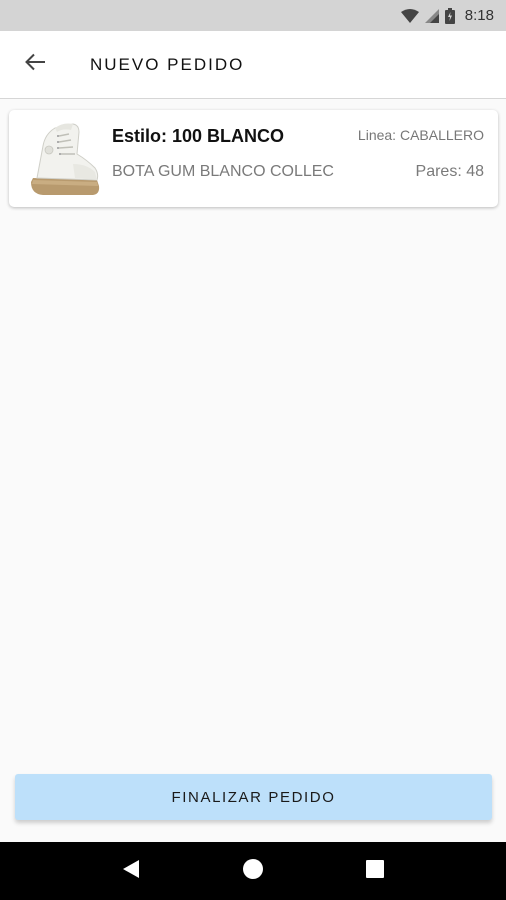 The width and height of the screenshot is (506, 900). Describe the element at coordinates (479, 15) in the screenshot. I see `status-time: 8:18` at that location.